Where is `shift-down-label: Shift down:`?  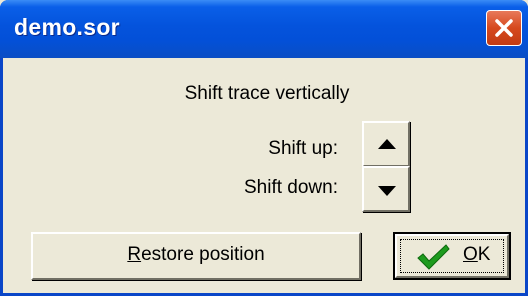
shift-down-label: Shift down: is located at coordinates (291, 187).